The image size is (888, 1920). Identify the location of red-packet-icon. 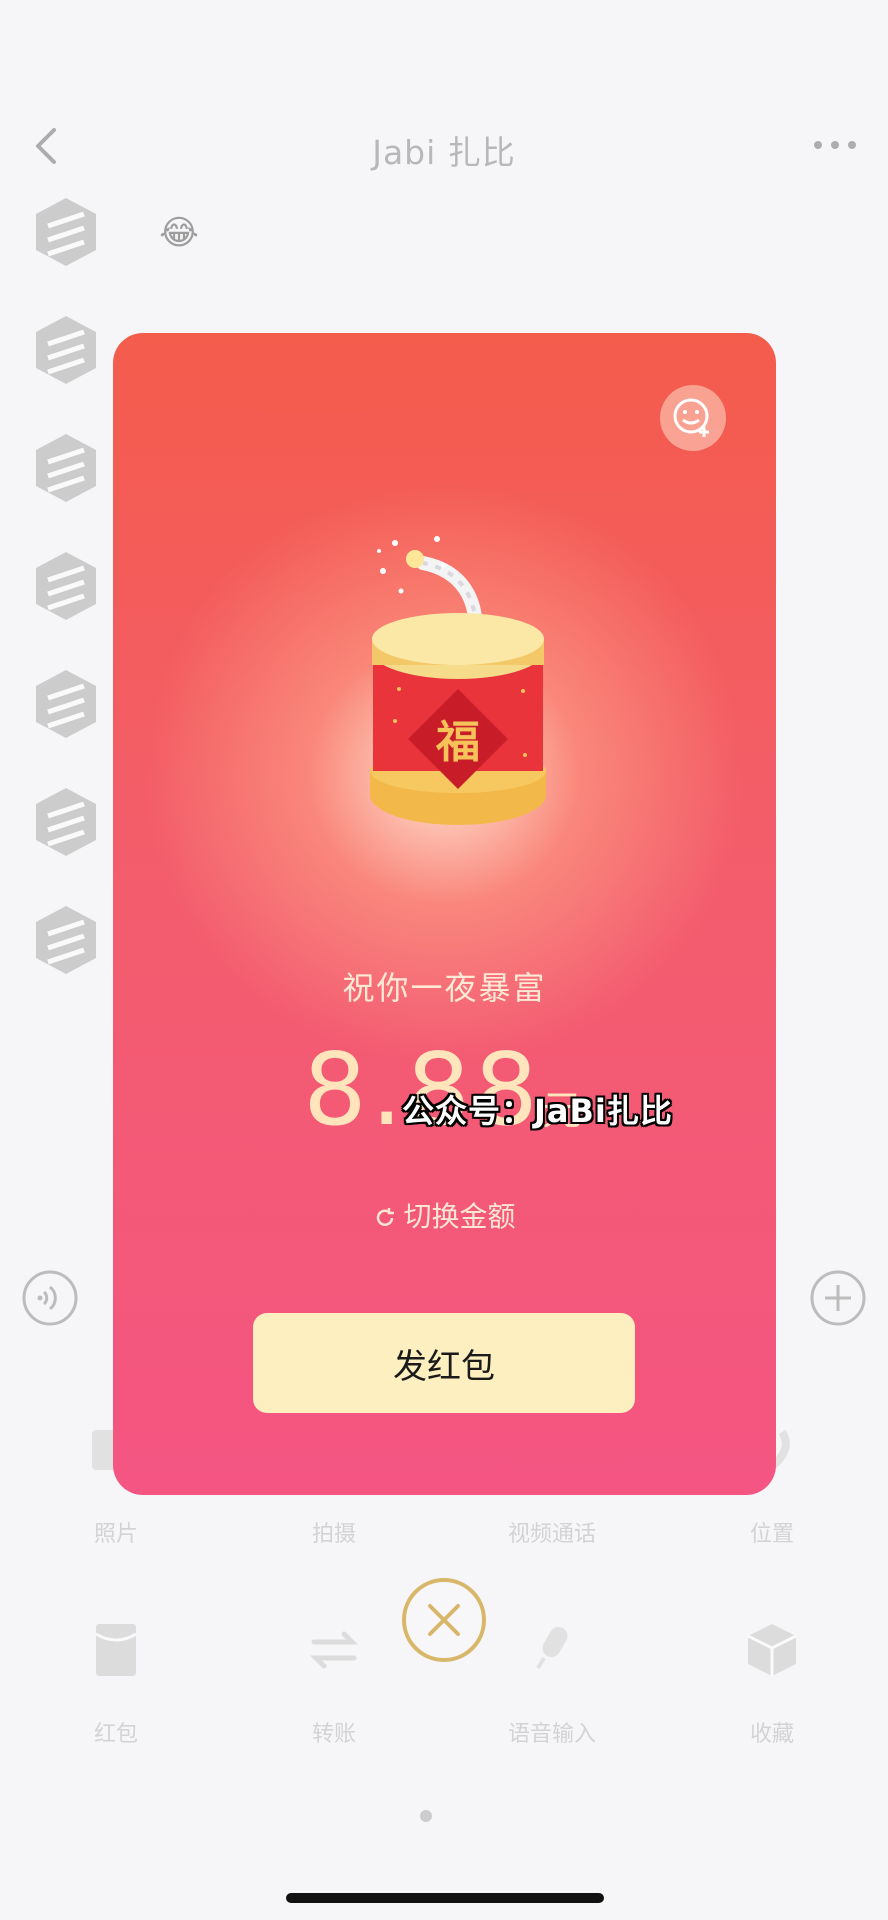
(116, 1650).